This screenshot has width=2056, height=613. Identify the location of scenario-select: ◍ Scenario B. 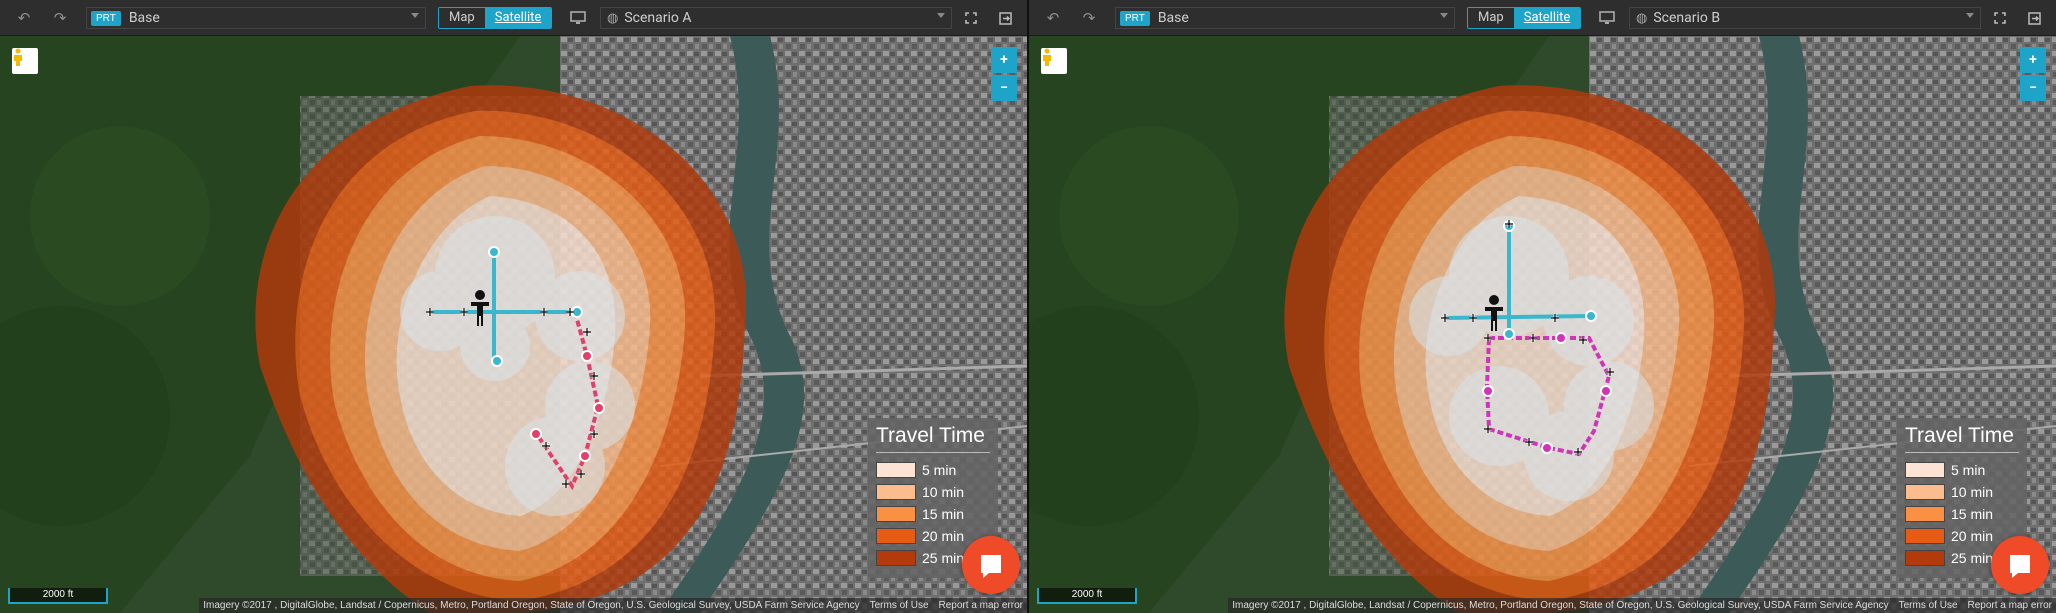
(1805, 18).